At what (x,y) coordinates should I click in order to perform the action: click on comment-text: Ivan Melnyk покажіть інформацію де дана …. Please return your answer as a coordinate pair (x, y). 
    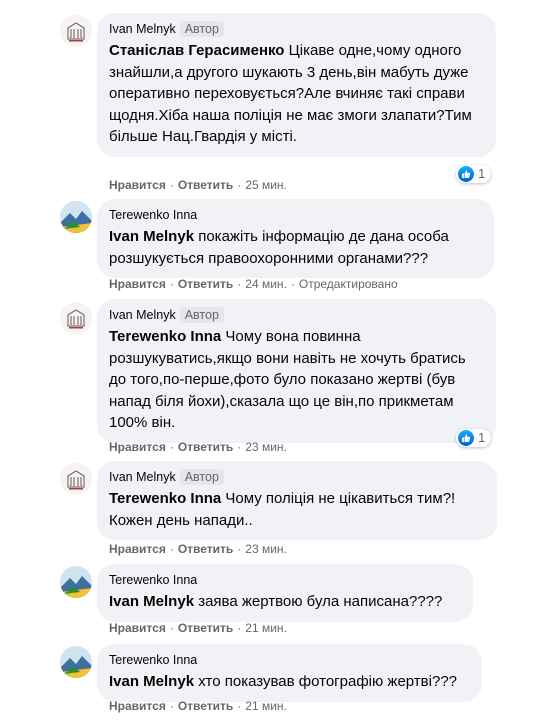
    Looking at the image, I should click on (295, 247).